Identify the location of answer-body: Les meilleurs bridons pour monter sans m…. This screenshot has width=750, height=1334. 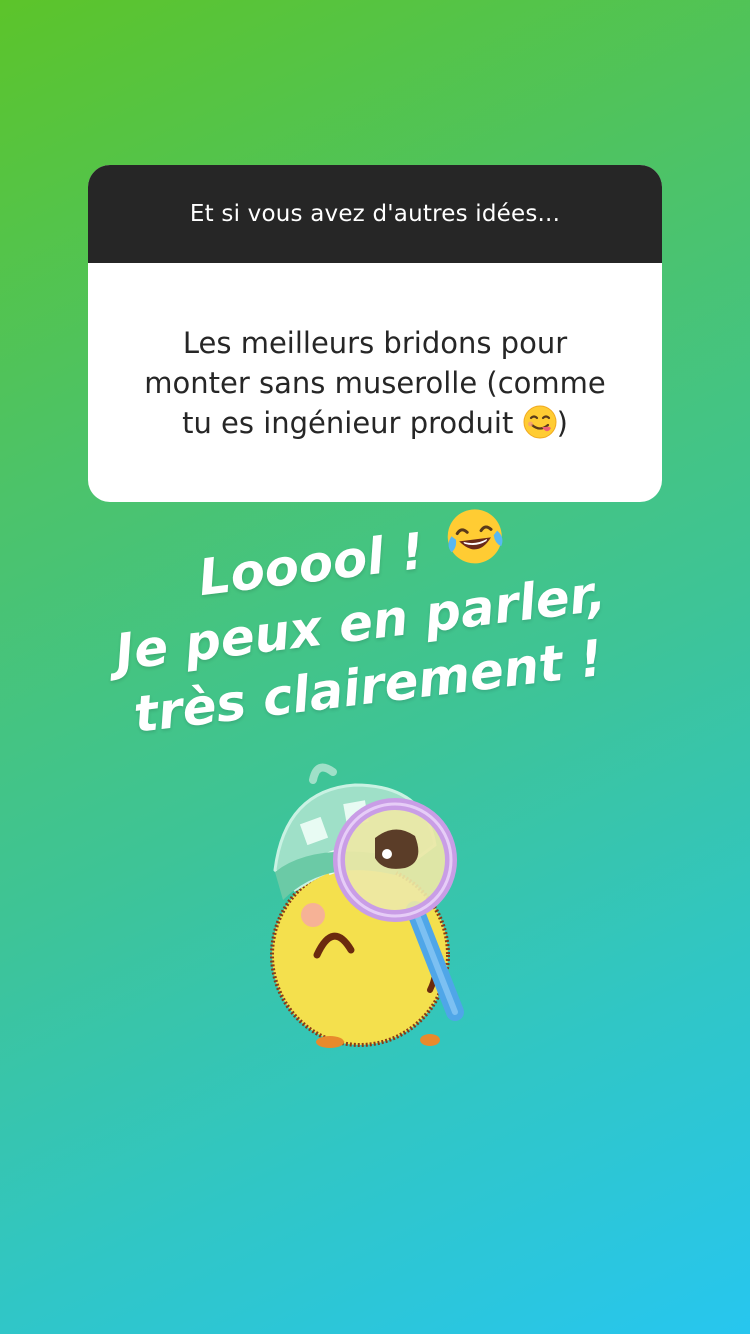
(375, 382).